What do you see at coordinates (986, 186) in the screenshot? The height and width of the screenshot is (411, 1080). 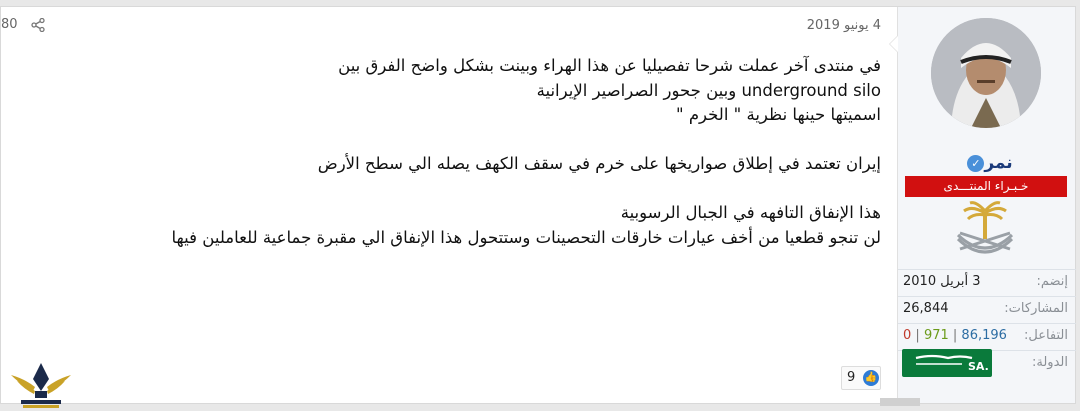 I see `user-rank-banner: خـبـراء المنتـــدى` at bounding box center [986, 186].